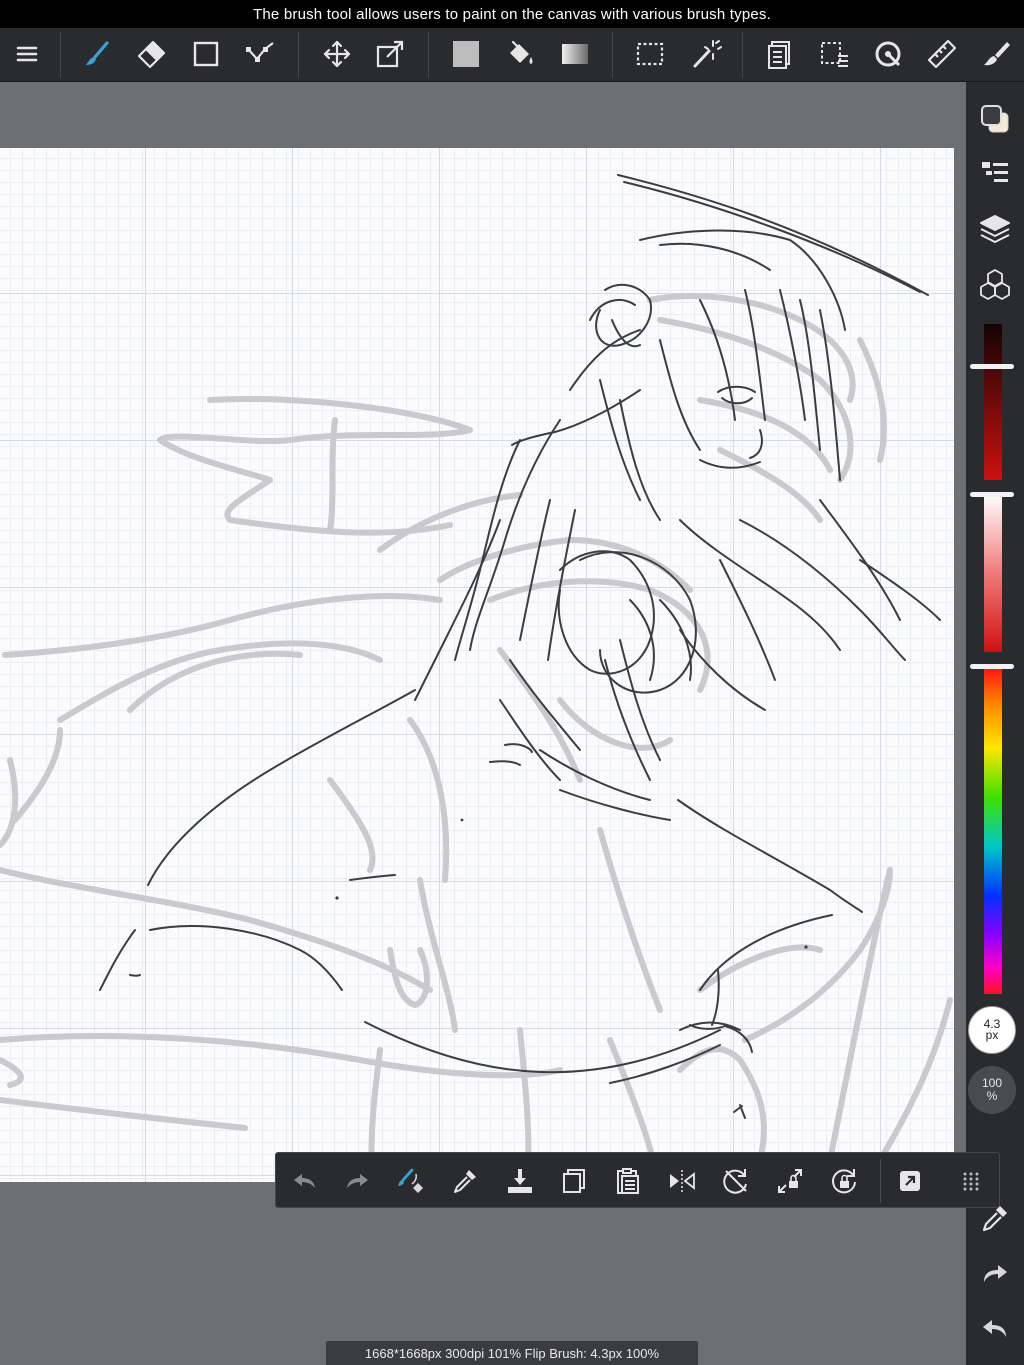 The height and width of the screenshot is (1365, 1024). I want to click on brightness-slider, so click(993, 402).